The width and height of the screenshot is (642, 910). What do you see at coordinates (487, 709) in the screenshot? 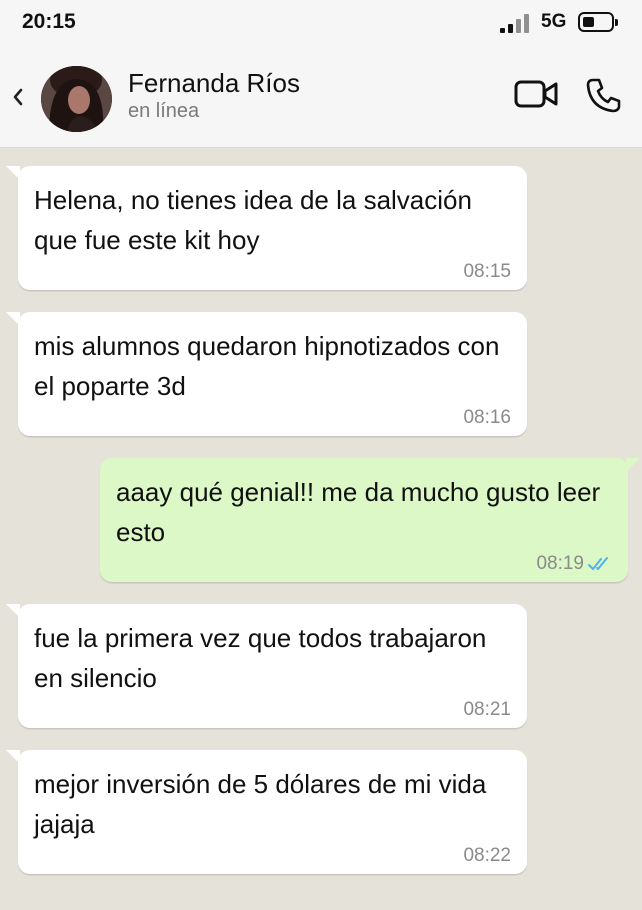
I see `message-time: 08:21` at bounding box center [487, 709].